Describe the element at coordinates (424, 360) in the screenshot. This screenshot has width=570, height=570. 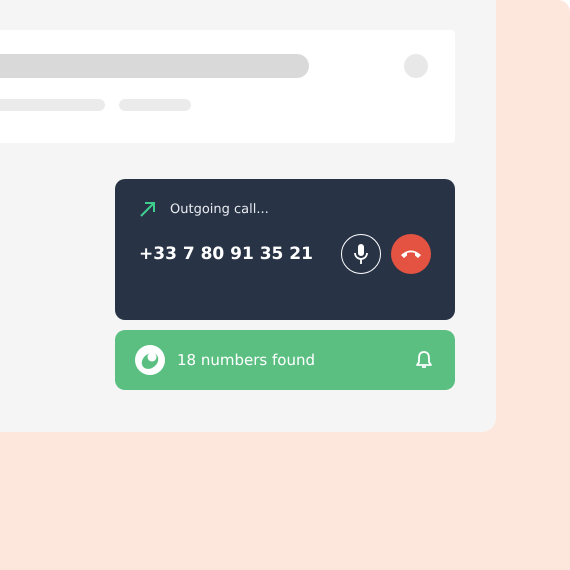
I see `bell-icon` at that location.